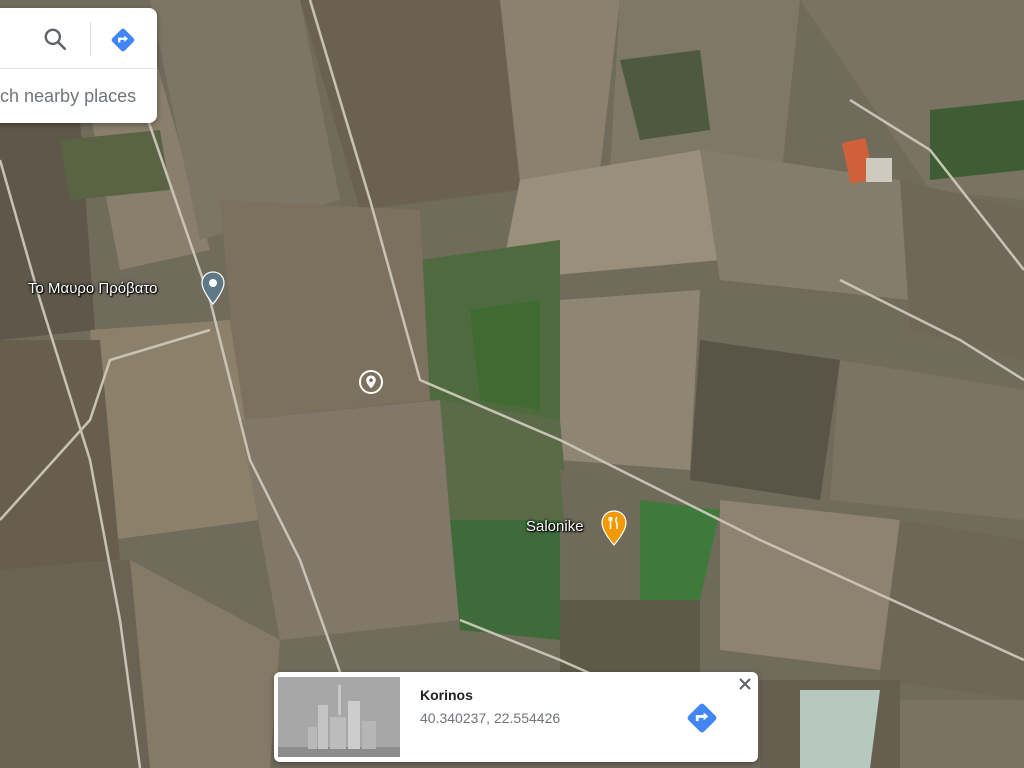 This screenshot has width=1024, height=768. Describe the element at coordinates (555, 526) in the screenshot. I see `place-label-salonike: Salonike` at that location.